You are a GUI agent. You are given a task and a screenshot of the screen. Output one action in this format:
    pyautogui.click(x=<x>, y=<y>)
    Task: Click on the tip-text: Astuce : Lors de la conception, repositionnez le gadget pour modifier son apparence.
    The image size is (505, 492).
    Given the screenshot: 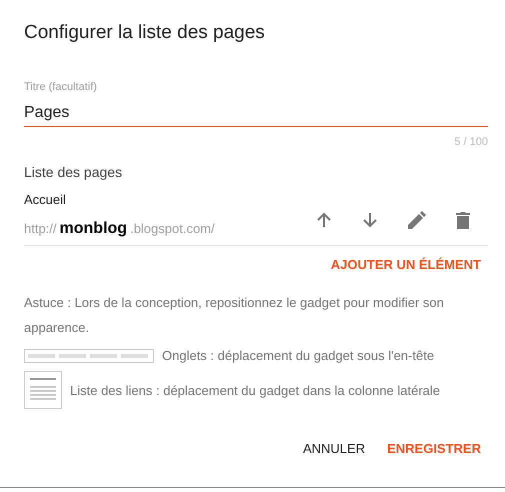 What is the action you would take?
    pyautogui.click(x=234, y=315)
    